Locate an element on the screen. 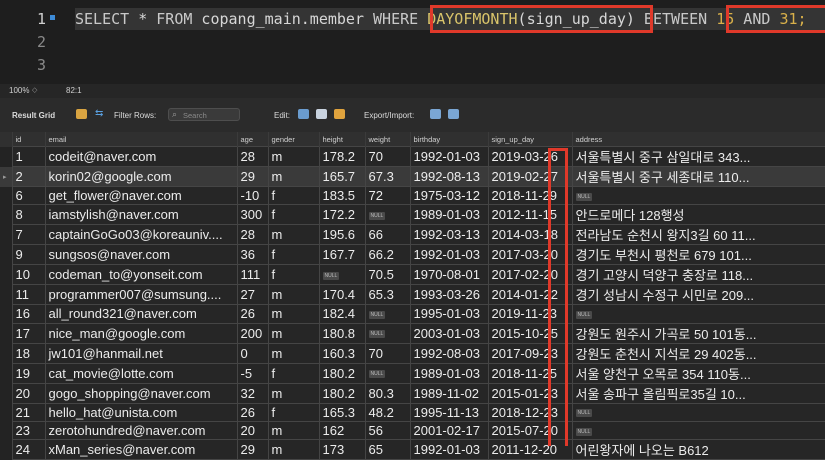  cell-weight: 56 is located at coordinates (387, 430).